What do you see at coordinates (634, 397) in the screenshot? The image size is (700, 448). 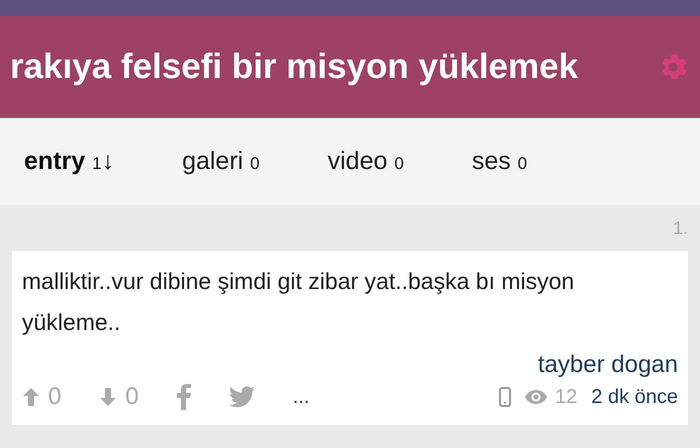 I see `entry-time-link: 2 dk önce` at bounding box center [634, 397].